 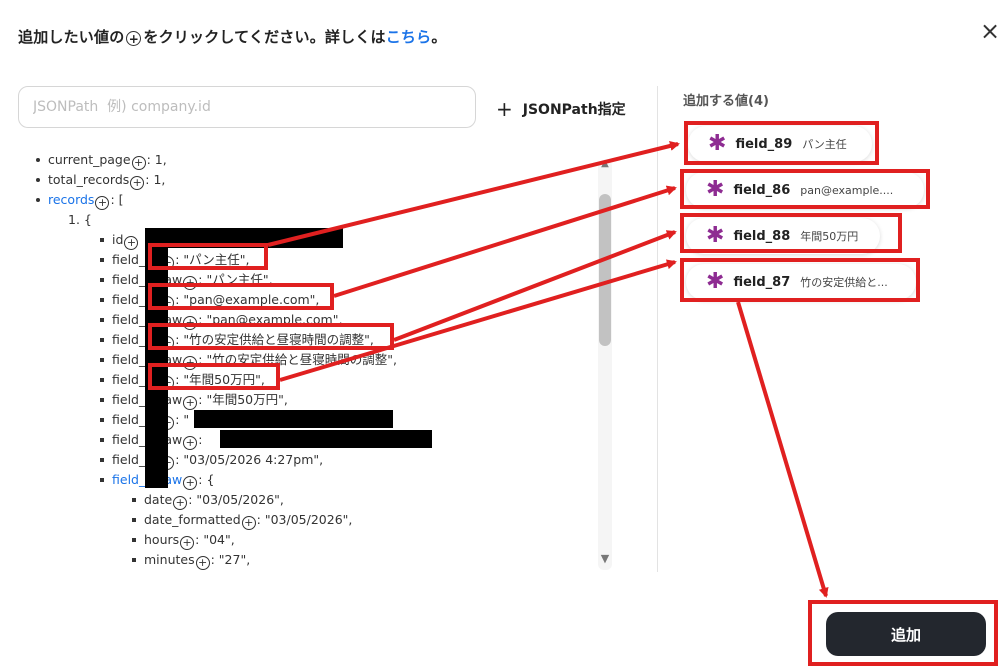 I want to click on plus-icon: +, so click(x=504, y=109).